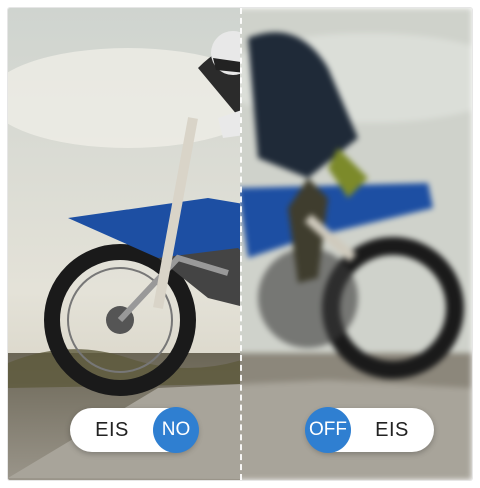 This screenshot has height=488, width=480. Describe the element at coordinates (134, 430) in the screenshot. I see `eis-on-toggle: EIS NO` at that location.